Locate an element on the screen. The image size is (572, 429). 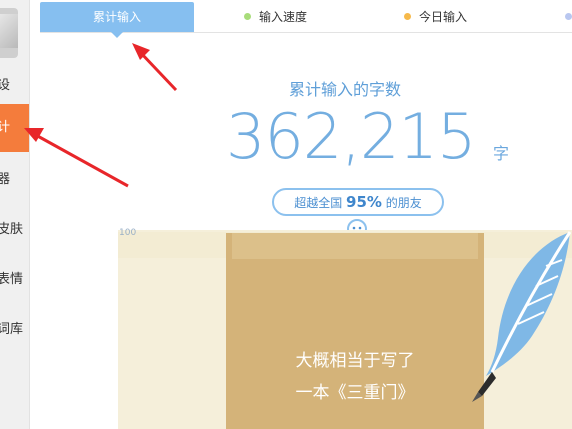
block-top-face is located at coordinates (355, 246).